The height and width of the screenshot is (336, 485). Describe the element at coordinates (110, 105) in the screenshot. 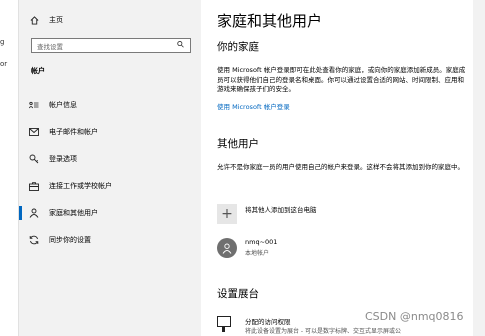

I see `sidebar-item-account-info: 帐户信息` at that location.